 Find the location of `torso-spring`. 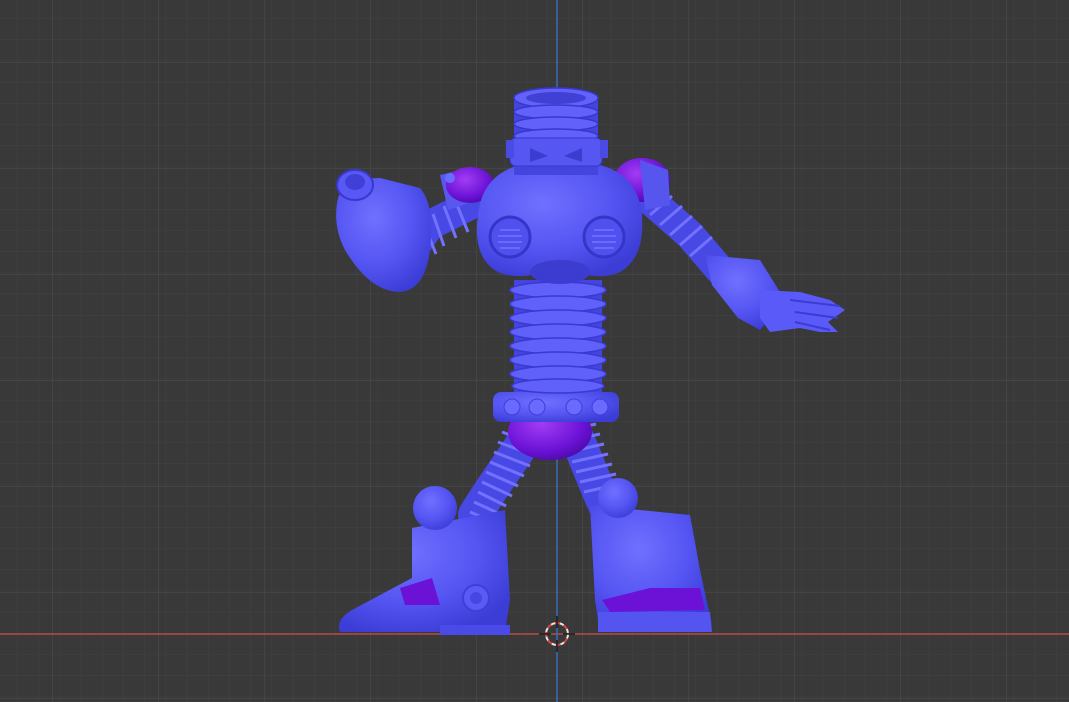

torso-spring is located at coordinates (558, 337).